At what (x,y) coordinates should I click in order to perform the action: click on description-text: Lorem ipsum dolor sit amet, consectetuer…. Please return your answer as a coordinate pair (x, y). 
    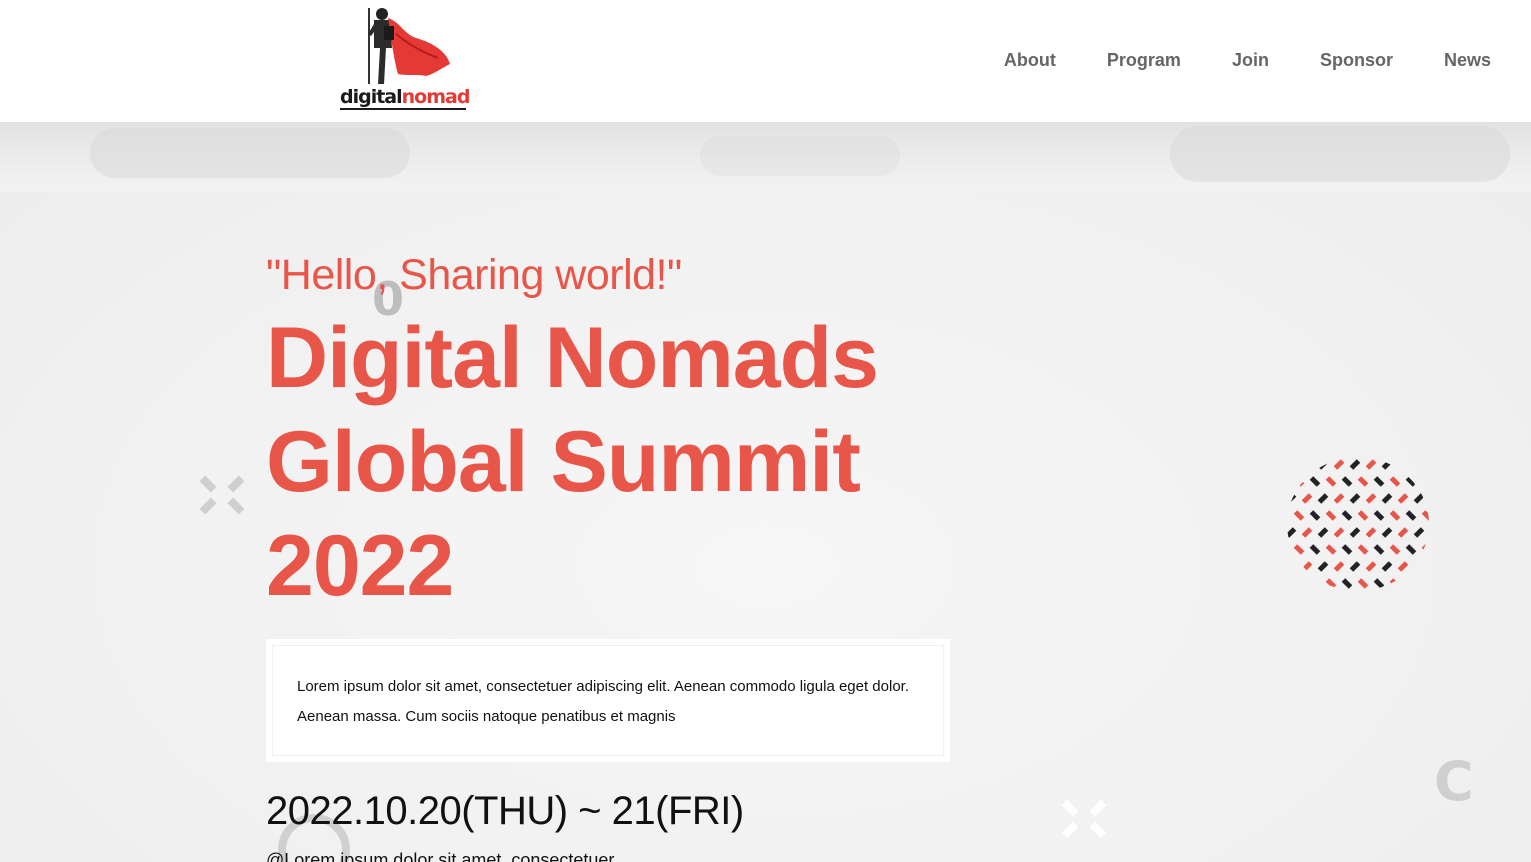
    Looking at the image, I should click on (617, 702).